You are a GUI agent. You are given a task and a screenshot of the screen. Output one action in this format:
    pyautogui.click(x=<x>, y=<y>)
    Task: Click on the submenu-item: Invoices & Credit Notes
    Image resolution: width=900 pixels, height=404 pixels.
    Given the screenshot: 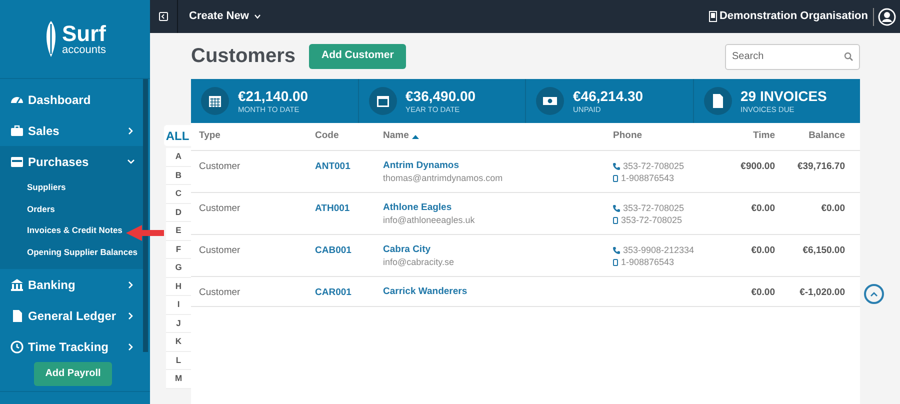 What is the action you would take?
    pyautogui.click(x=74, y=231)
    